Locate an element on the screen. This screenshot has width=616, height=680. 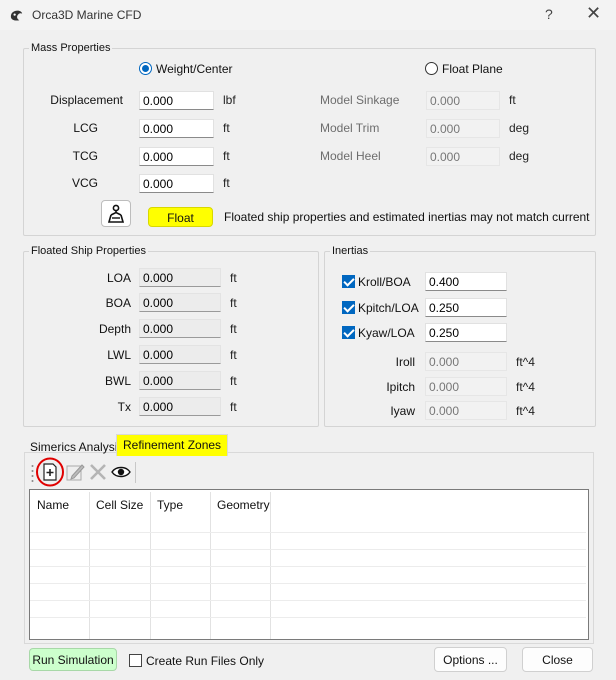
float-plane-radio is located at coordinates (431, 68).